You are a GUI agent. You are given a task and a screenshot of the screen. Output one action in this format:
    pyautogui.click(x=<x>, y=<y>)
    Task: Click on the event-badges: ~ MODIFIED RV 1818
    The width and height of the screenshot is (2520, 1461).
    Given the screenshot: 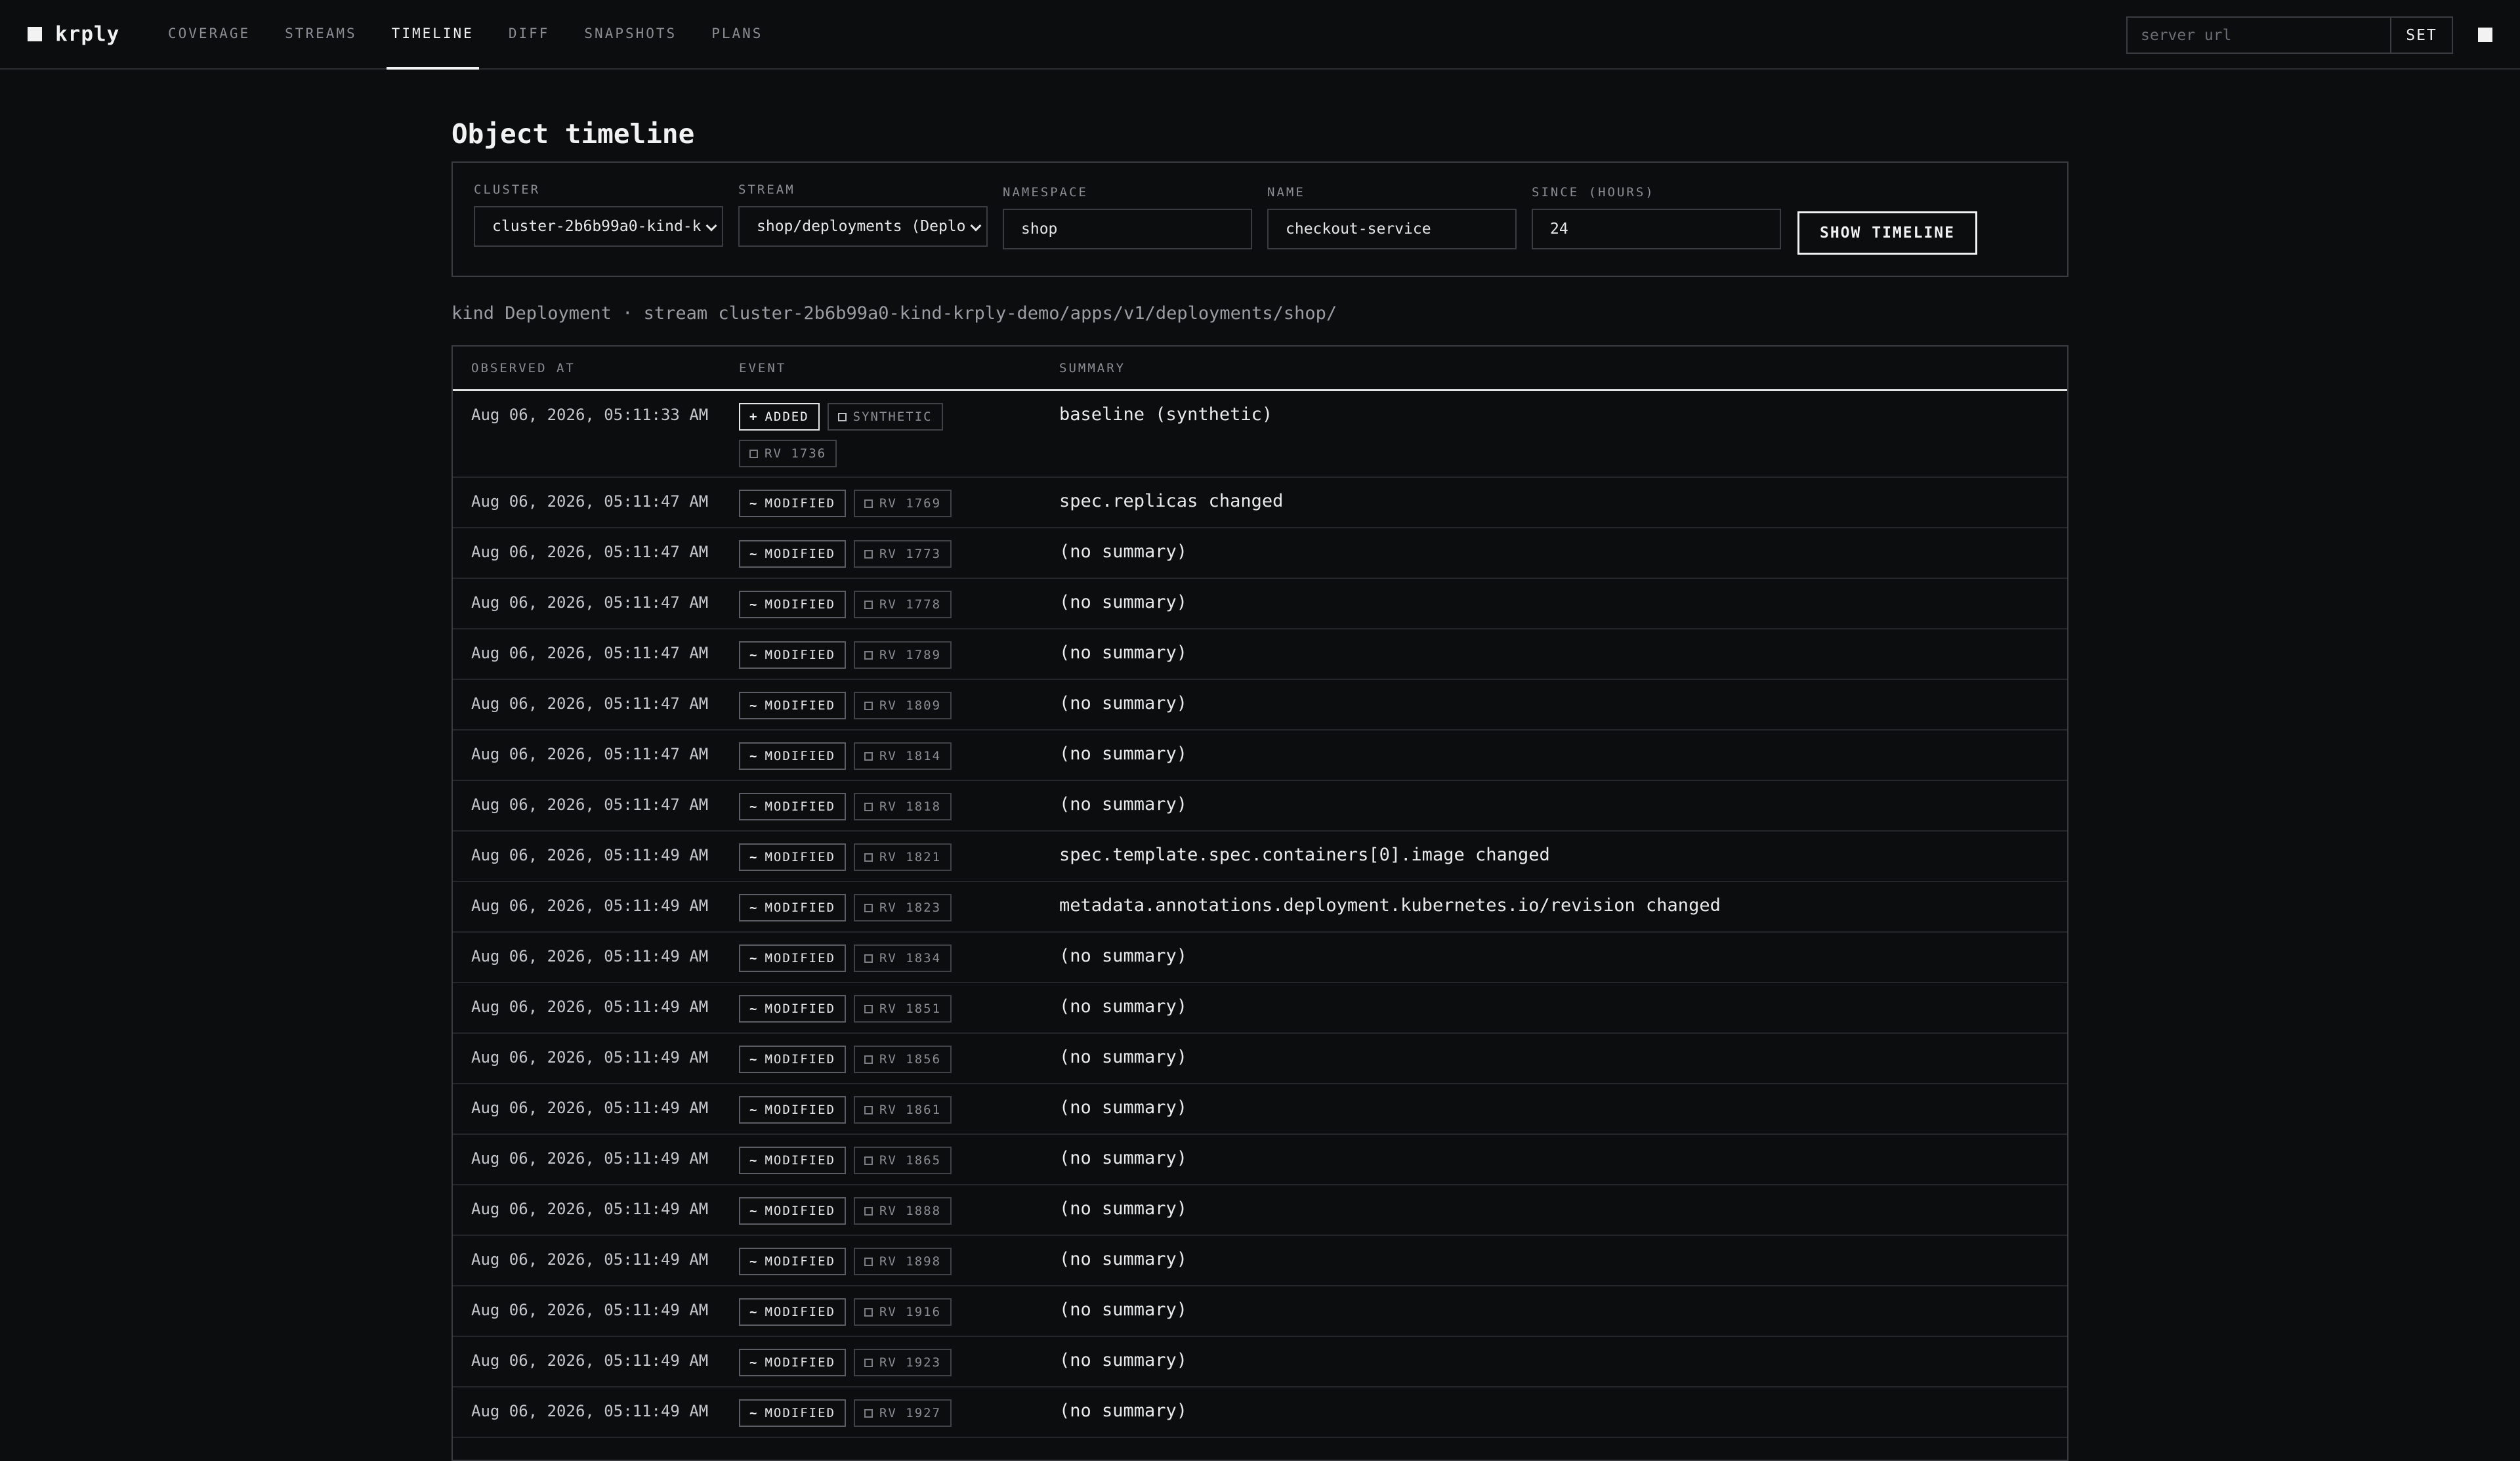 What is the action you would take?
    pyautogui.click(x=877, y=806)
    